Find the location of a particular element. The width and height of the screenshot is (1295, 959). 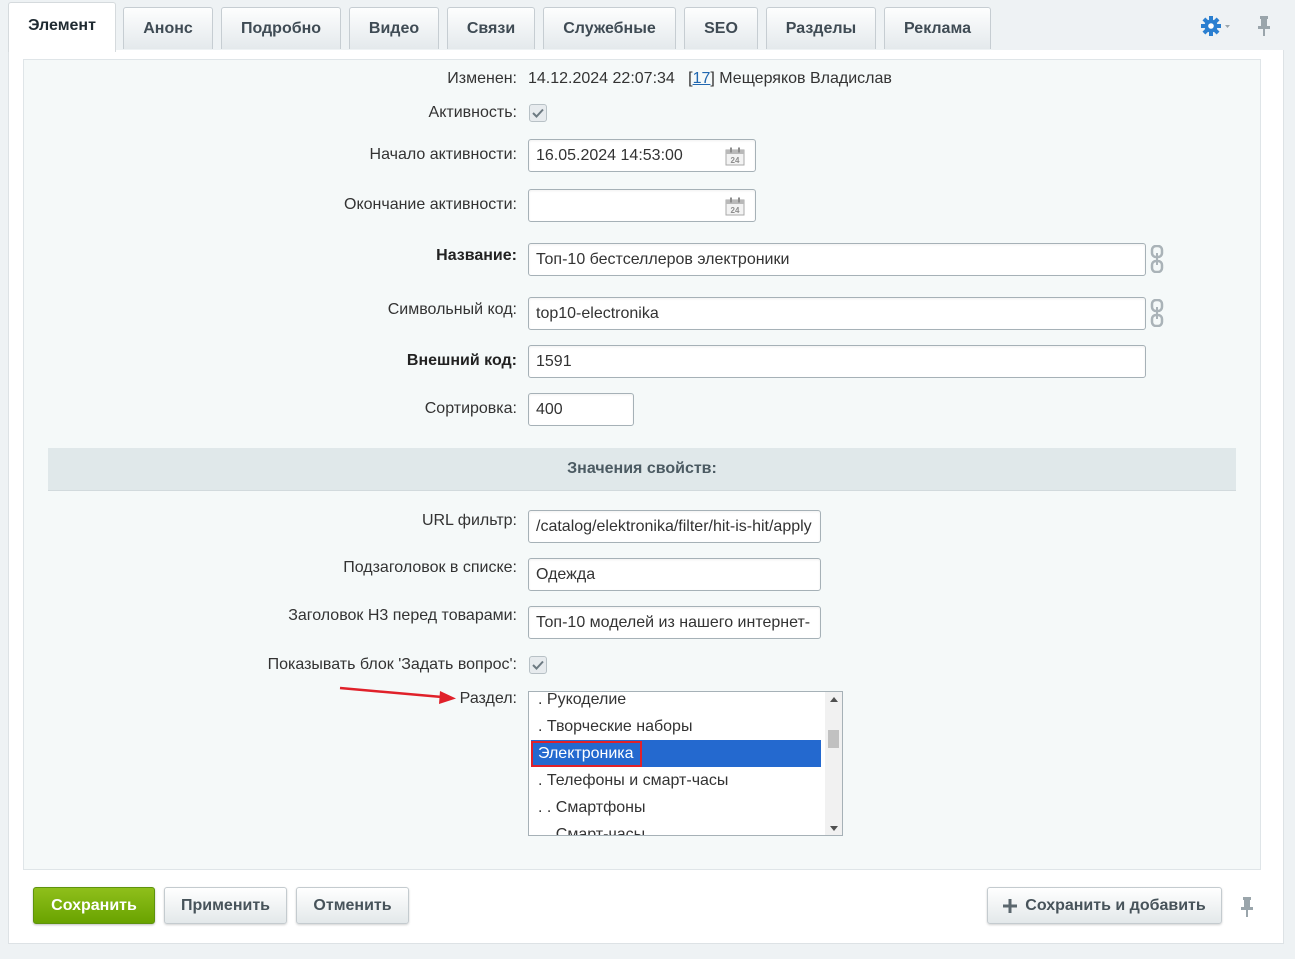

tab-links: Связи is located at coordinates (491, 28).